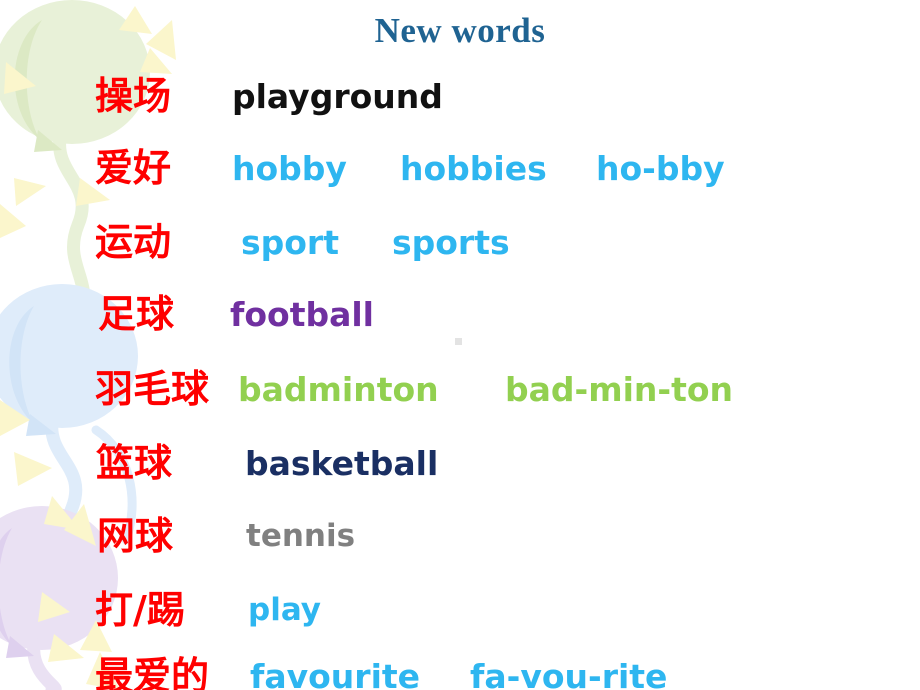 The height and width of the screenshot is (690, 920). Describe the element at coordinates (152, 389) in the screenshot. I see `chinese-term: 羽毛球` at that location.